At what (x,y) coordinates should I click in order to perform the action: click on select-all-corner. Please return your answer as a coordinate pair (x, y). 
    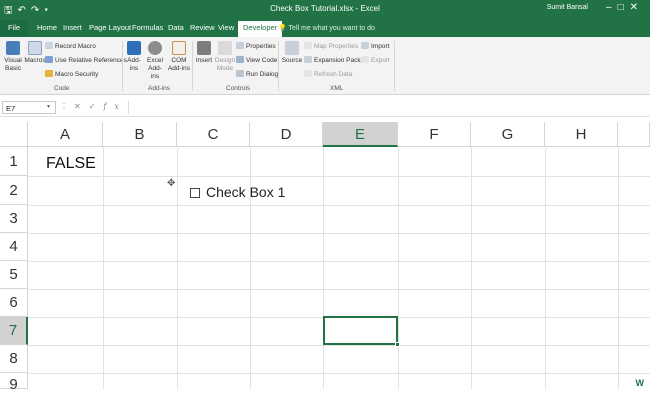
    Looking at the image, I should click on (14, 134).